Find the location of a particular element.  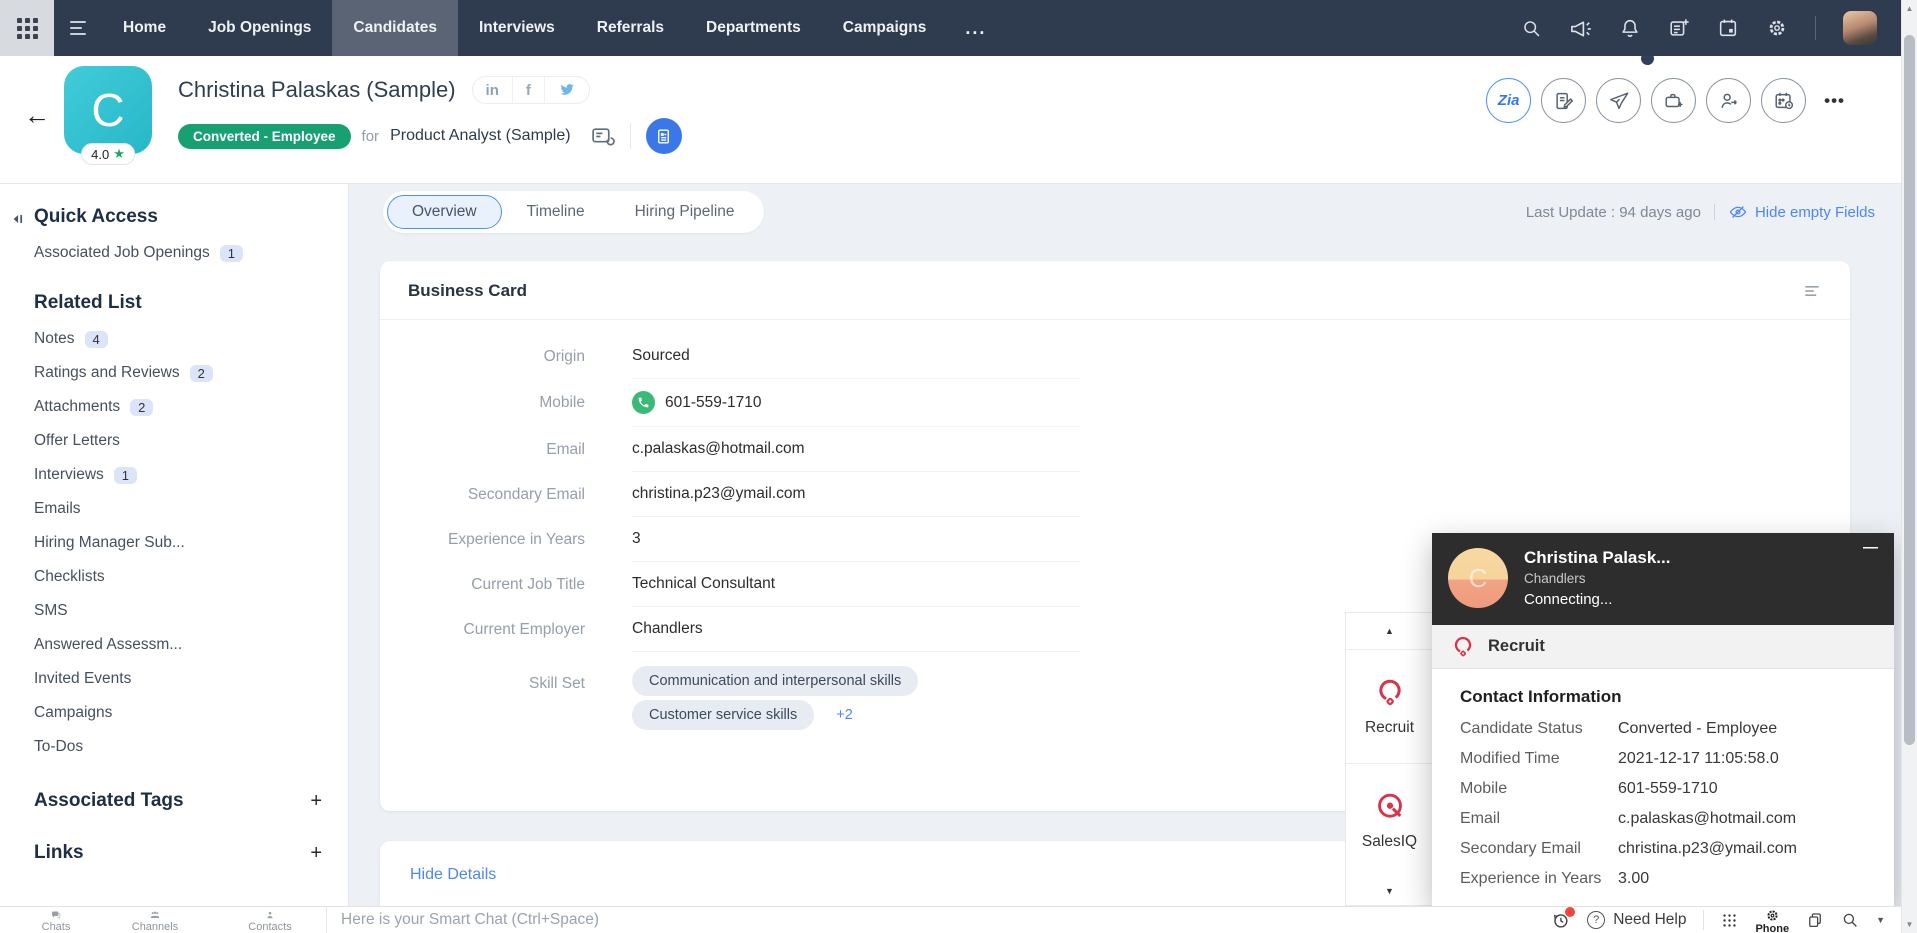

sidebar-item: Interviews 1 is located at coordinates (178, 475).